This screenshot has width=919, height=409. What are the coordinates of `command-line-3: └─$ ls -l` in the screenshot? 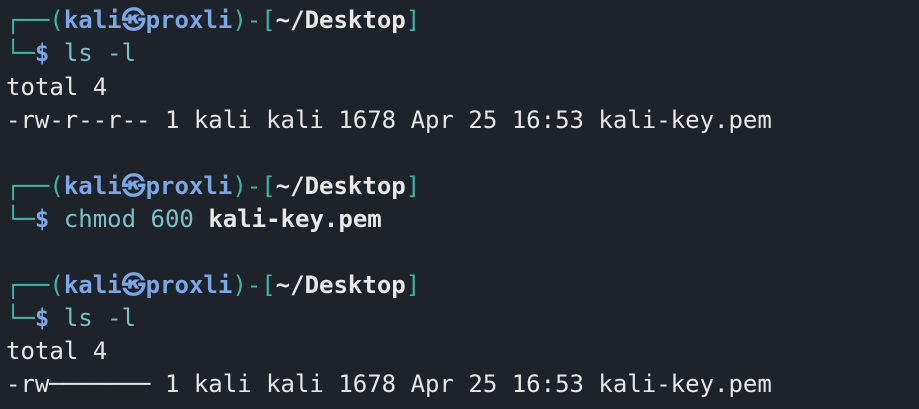 It's located at (71, 318).